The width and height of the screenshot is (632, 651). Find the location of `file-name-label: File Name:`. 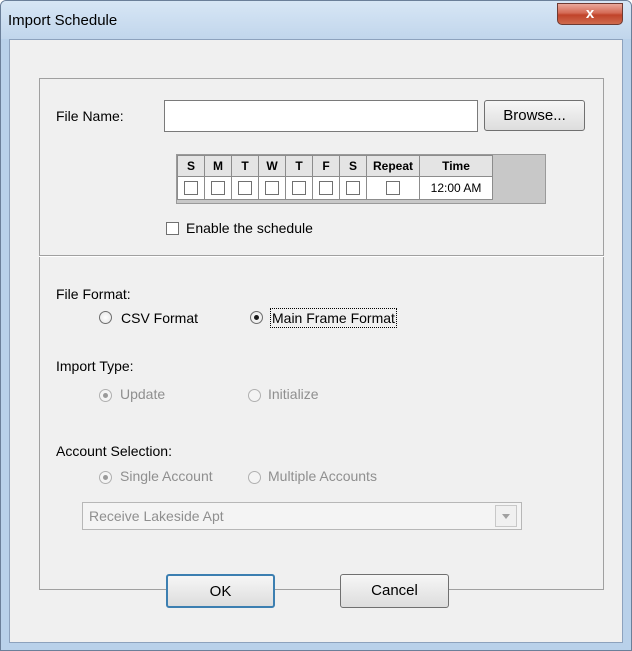

file-name-label: File Name: is located at coordinates (90, 116).